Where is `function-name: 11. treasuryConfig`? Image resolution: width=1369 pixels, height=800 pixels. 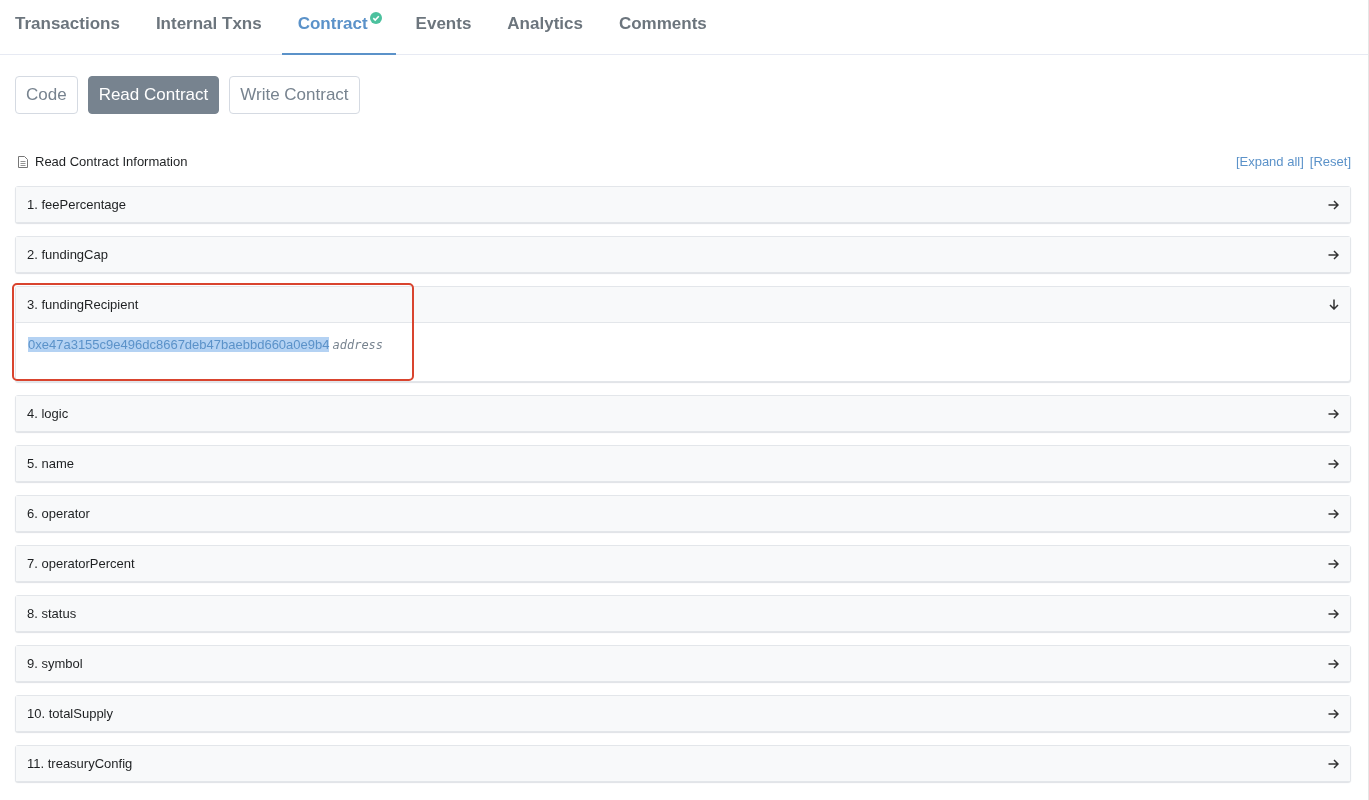
function-name: 11. treasuryConfig is located at coordinates (80, 763).